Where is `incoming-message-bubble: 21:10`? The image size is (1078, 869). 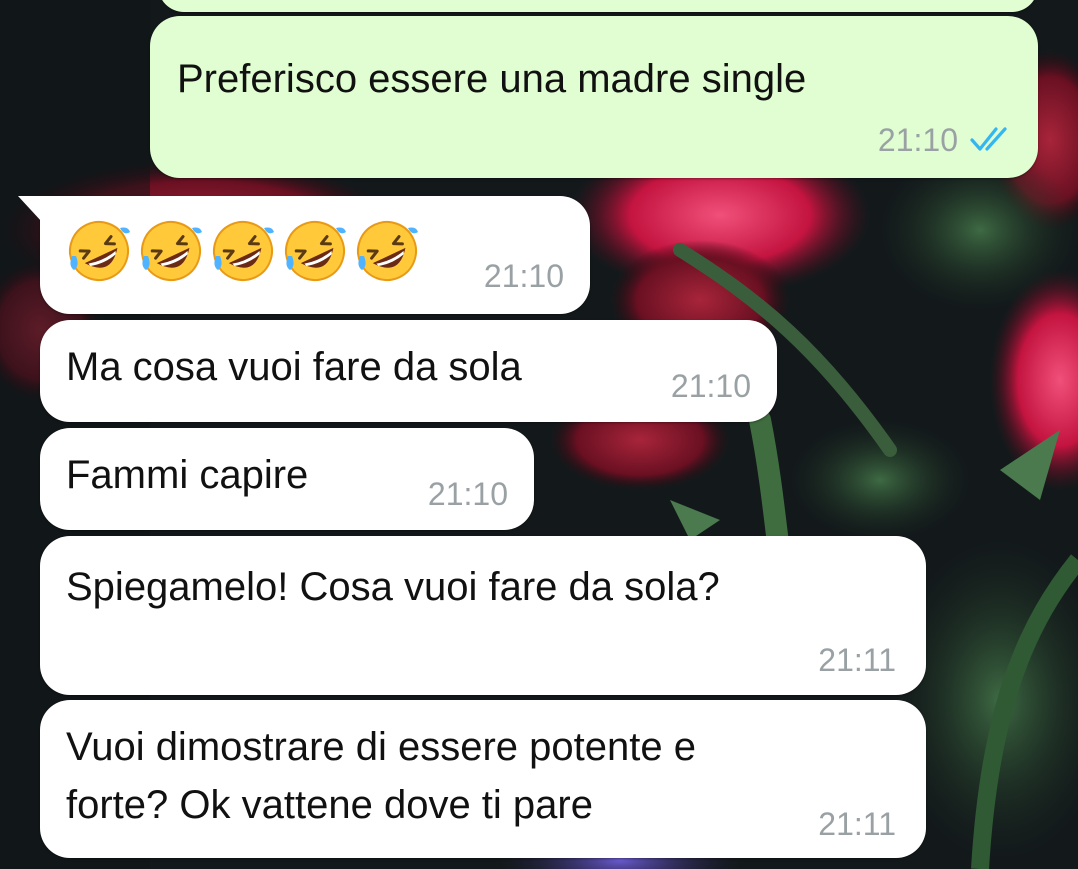
incoming-message-bubble: 21:10 is located at coordinates (304, 255).